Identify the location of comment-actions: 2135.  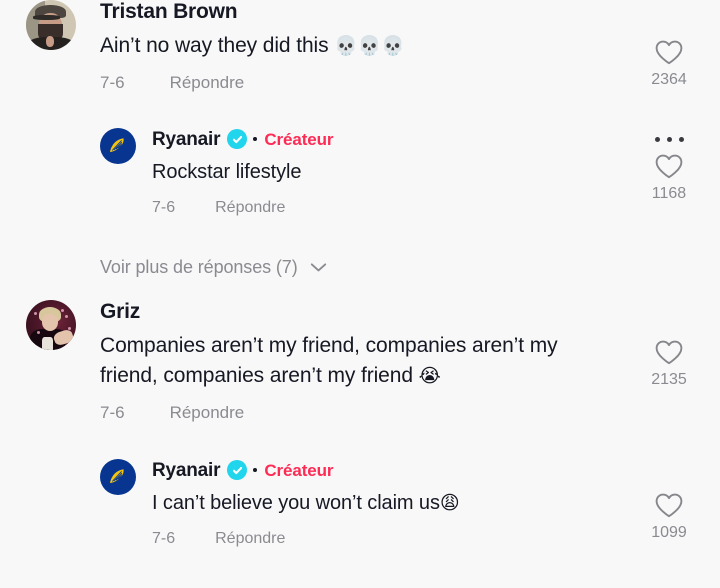
(669, 364).